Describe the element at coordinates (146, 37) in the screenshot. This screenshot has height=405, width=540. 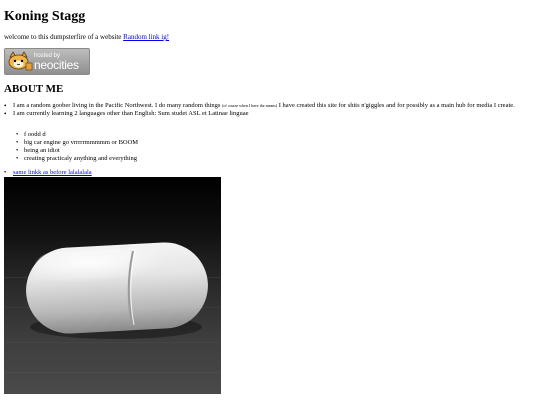
I see `random-link: Random link ig!` at that location.